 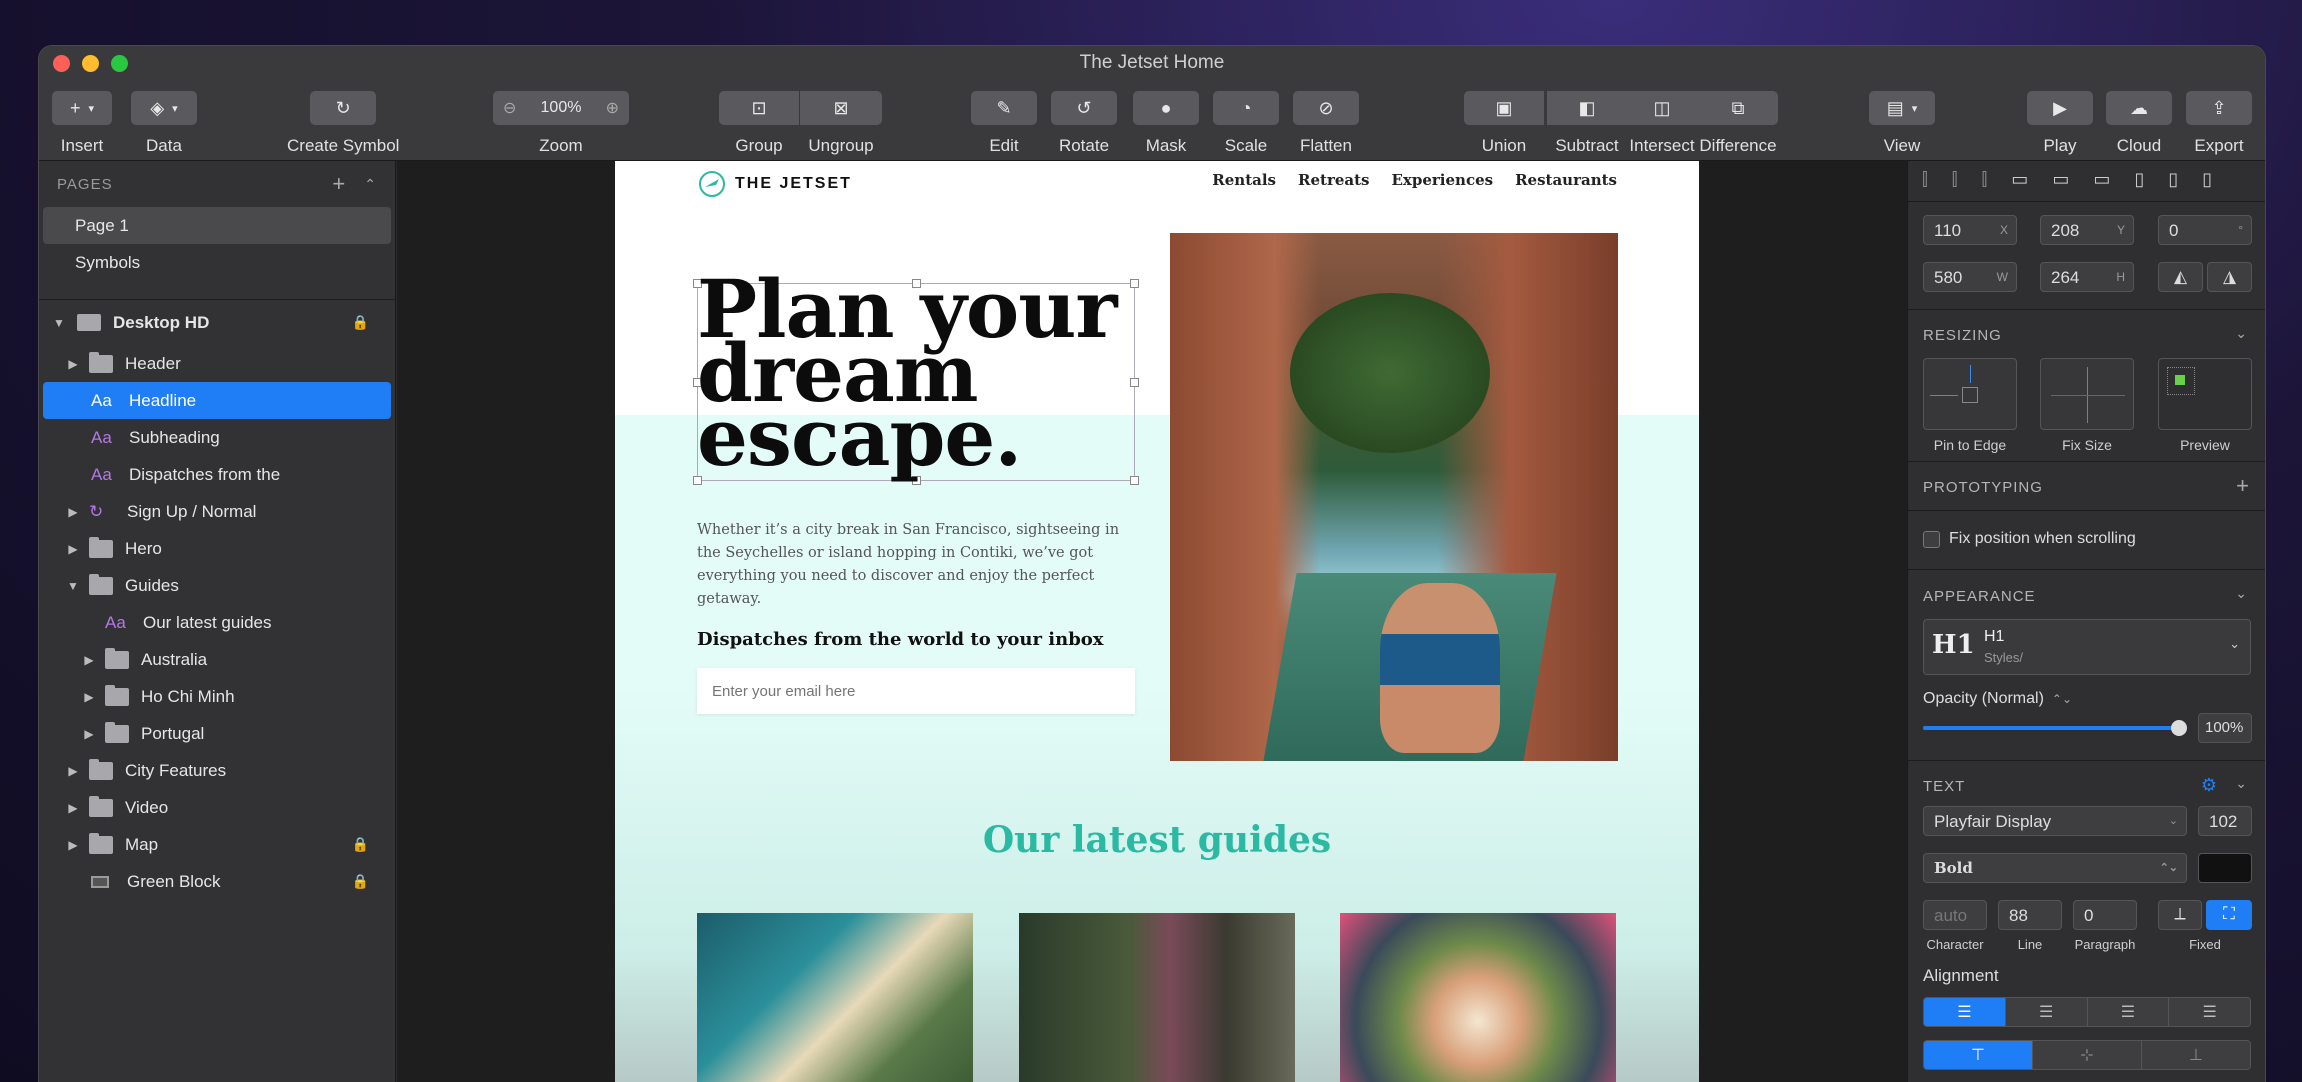 What do you see at coordinates (2225, 868) in the screenshot?
I see `text-color-swatch` at bounding box center [2225, 868].